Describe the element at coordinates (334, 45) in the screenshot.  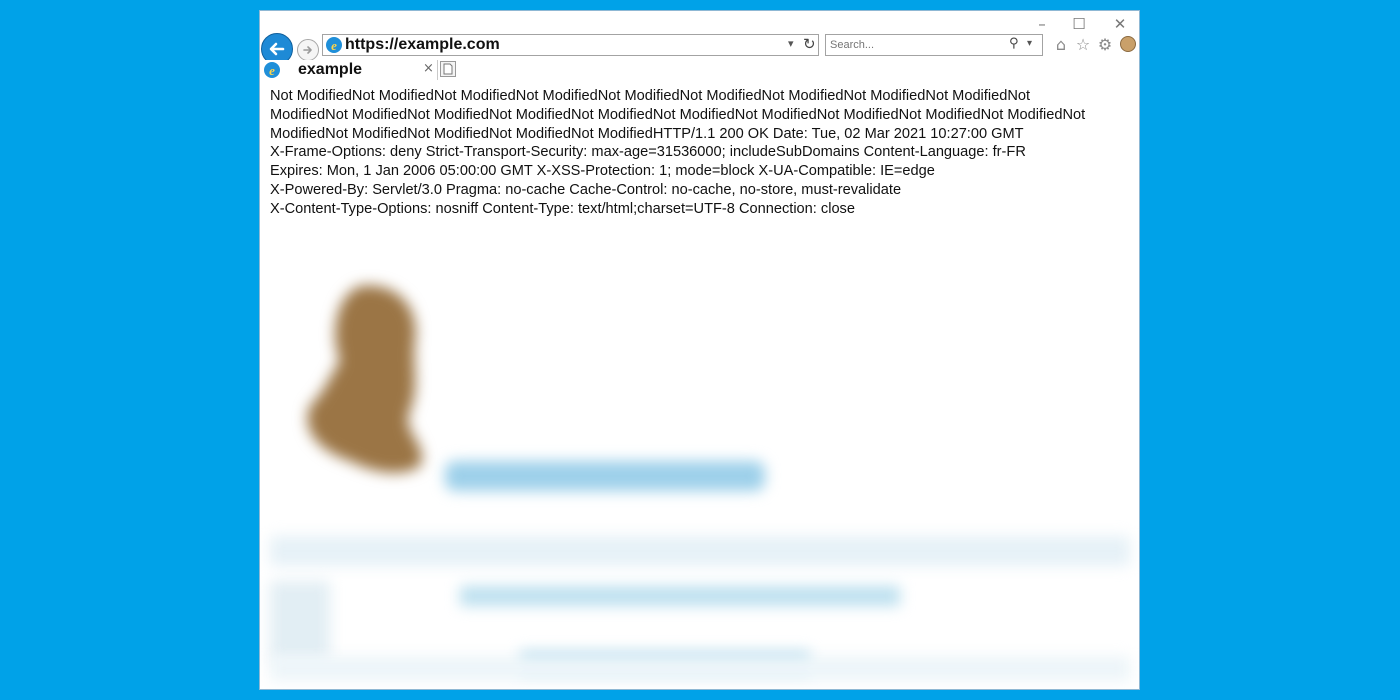
I see `ie-page-icon: e` at that location.